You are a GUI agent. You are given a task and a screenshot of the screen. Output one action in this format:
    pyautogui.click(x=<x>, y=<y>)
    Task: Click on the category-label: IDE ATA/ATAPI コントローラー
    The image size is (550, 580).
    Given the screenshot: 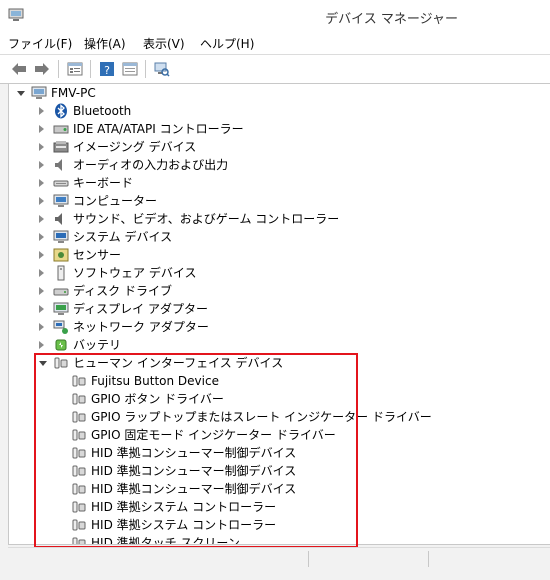 What is the action you would take?
    pyautogui.click(x=158, y=129)
    